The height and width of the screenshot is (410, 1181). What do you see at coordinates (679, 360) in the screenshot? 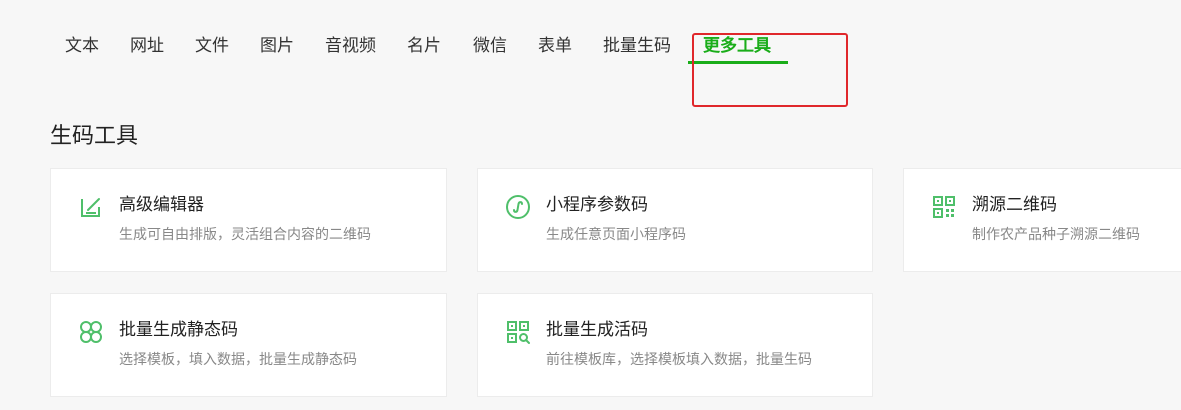
I see `tool-card-desc: 前往模板库，选择模板填入数据，批量生码` at bounding box center [679, 360].